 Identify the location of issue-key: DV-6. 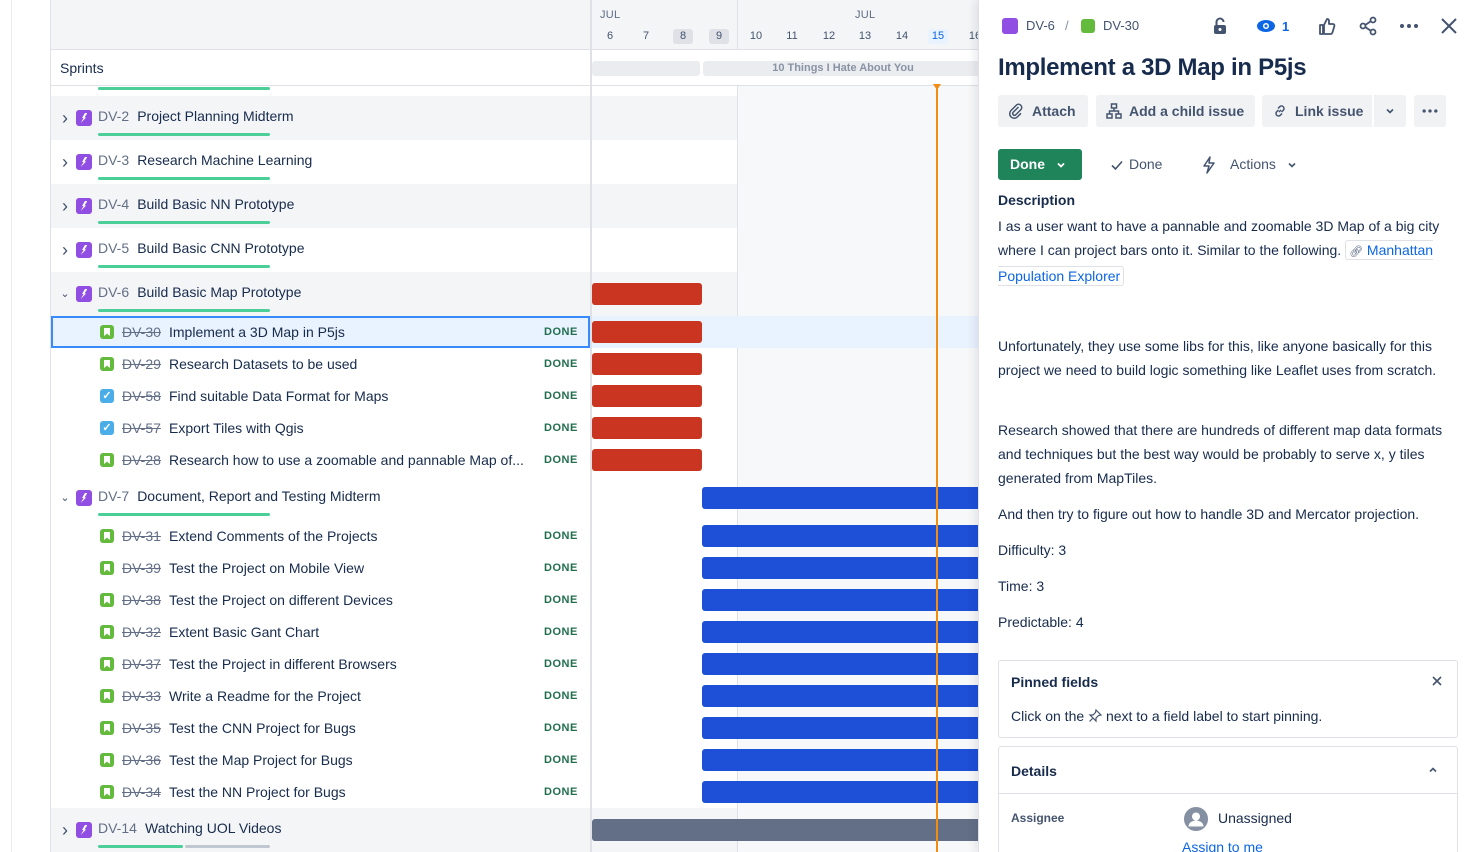
(113, 292).